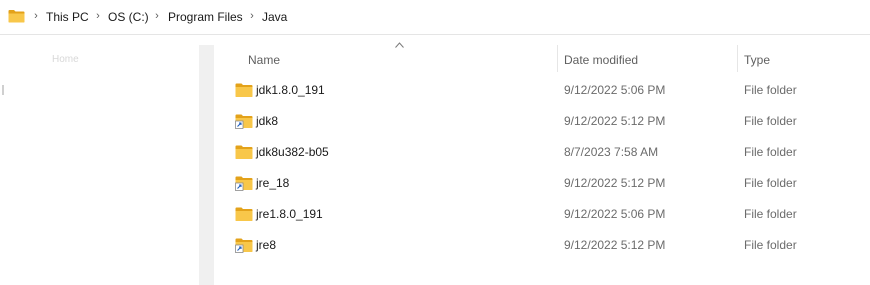 Image resolution: width=870 pixels, height=285 pixels. Describe the element at coordinates (3, 90) in the screenshot. I see `nav-expand-marker` at that location.